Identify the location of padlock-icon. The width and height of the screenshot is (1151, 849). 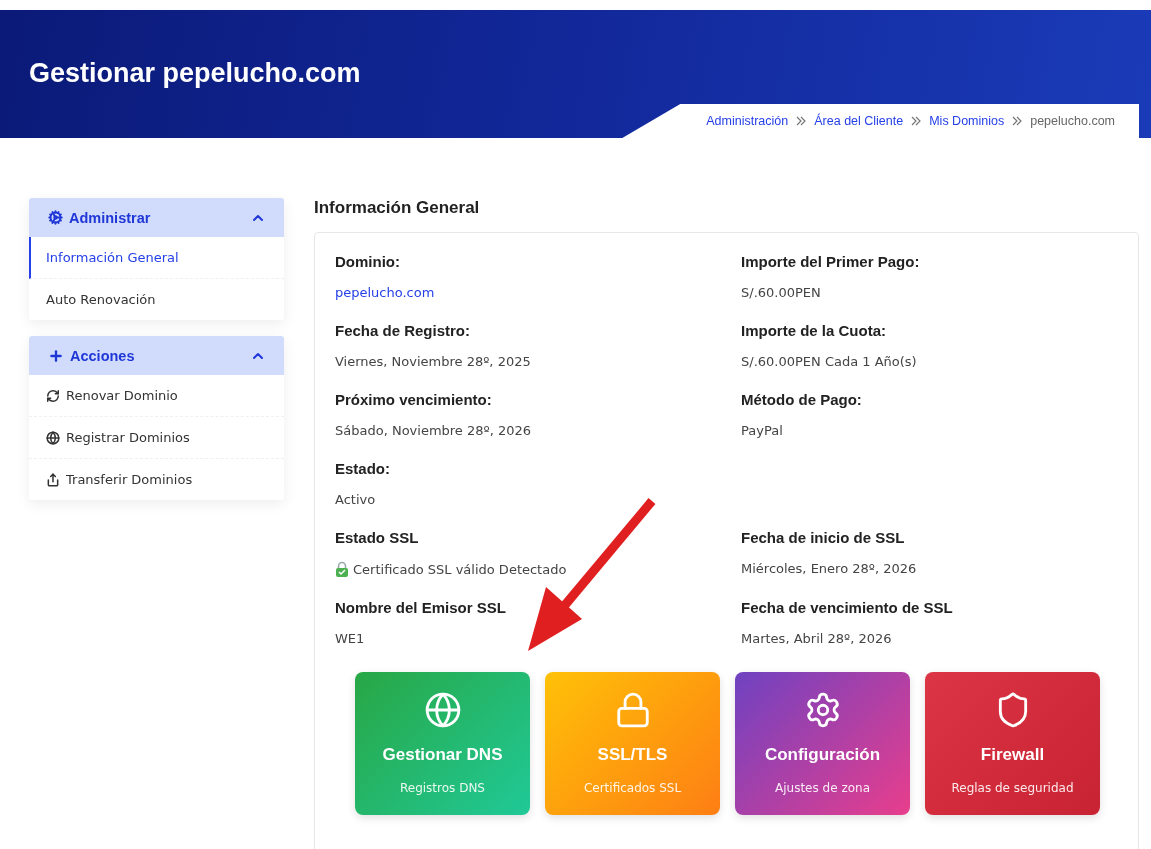
(342, 569).